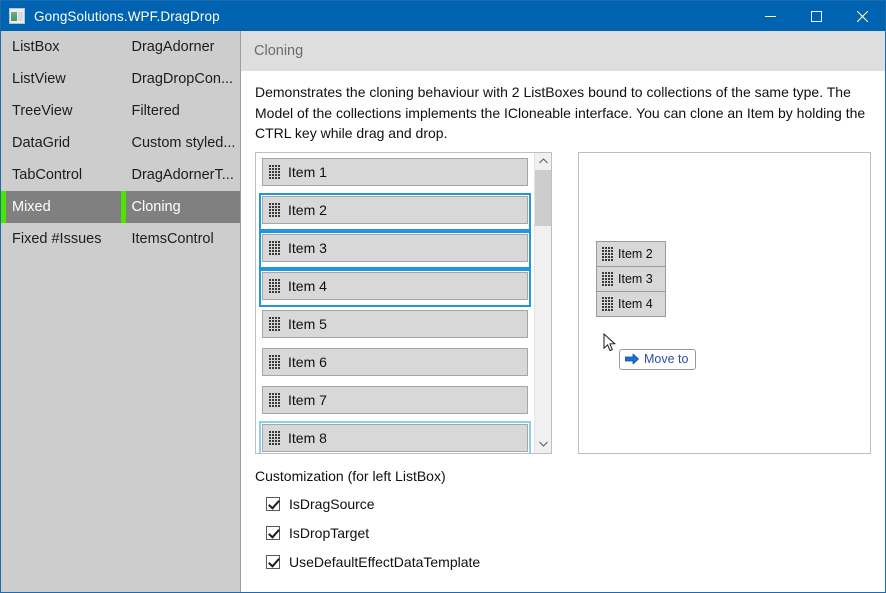 The width and height of the screenshot is (886, 593). Describe the element at coordinates (632, 359) in the screenshot. I see `move-arrow-icon` at that location.